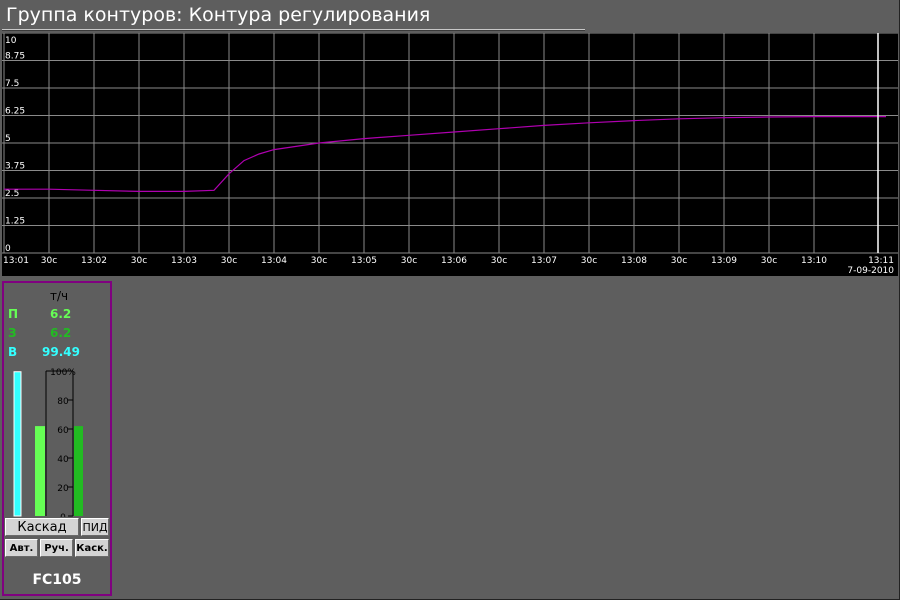 The image size is (900, 600). I want to click on date-label: 7-09-2010, so click(870, 271).